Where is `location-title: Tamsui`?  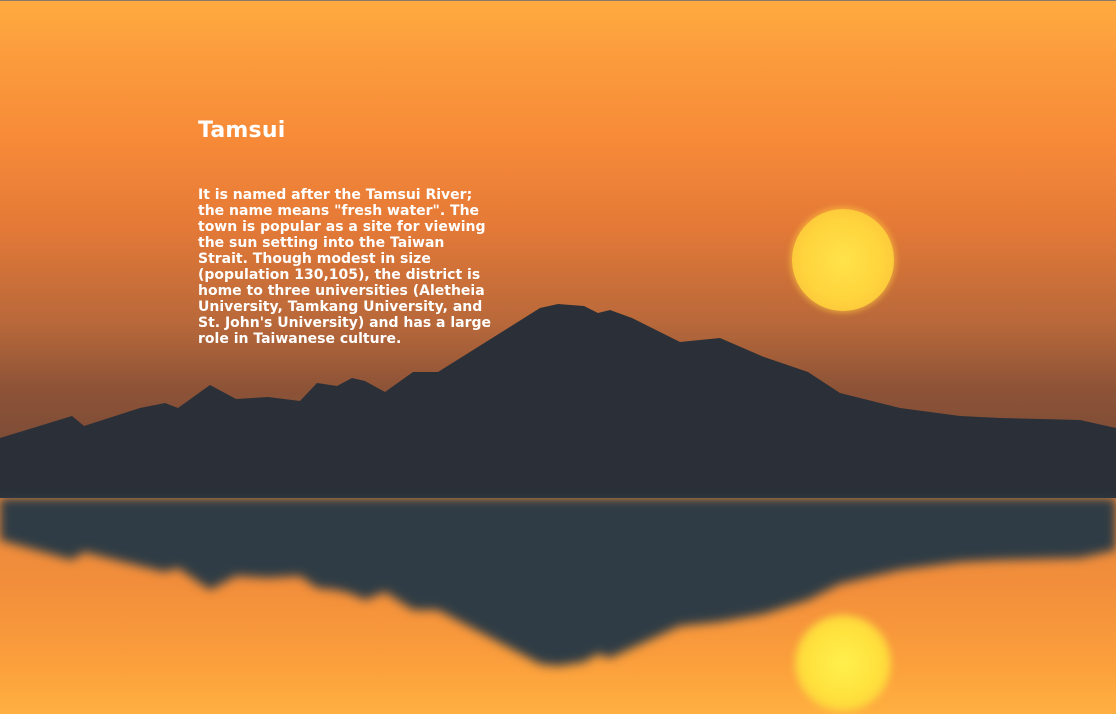 location-title: Tamsui is located at coordinates (242, 130).